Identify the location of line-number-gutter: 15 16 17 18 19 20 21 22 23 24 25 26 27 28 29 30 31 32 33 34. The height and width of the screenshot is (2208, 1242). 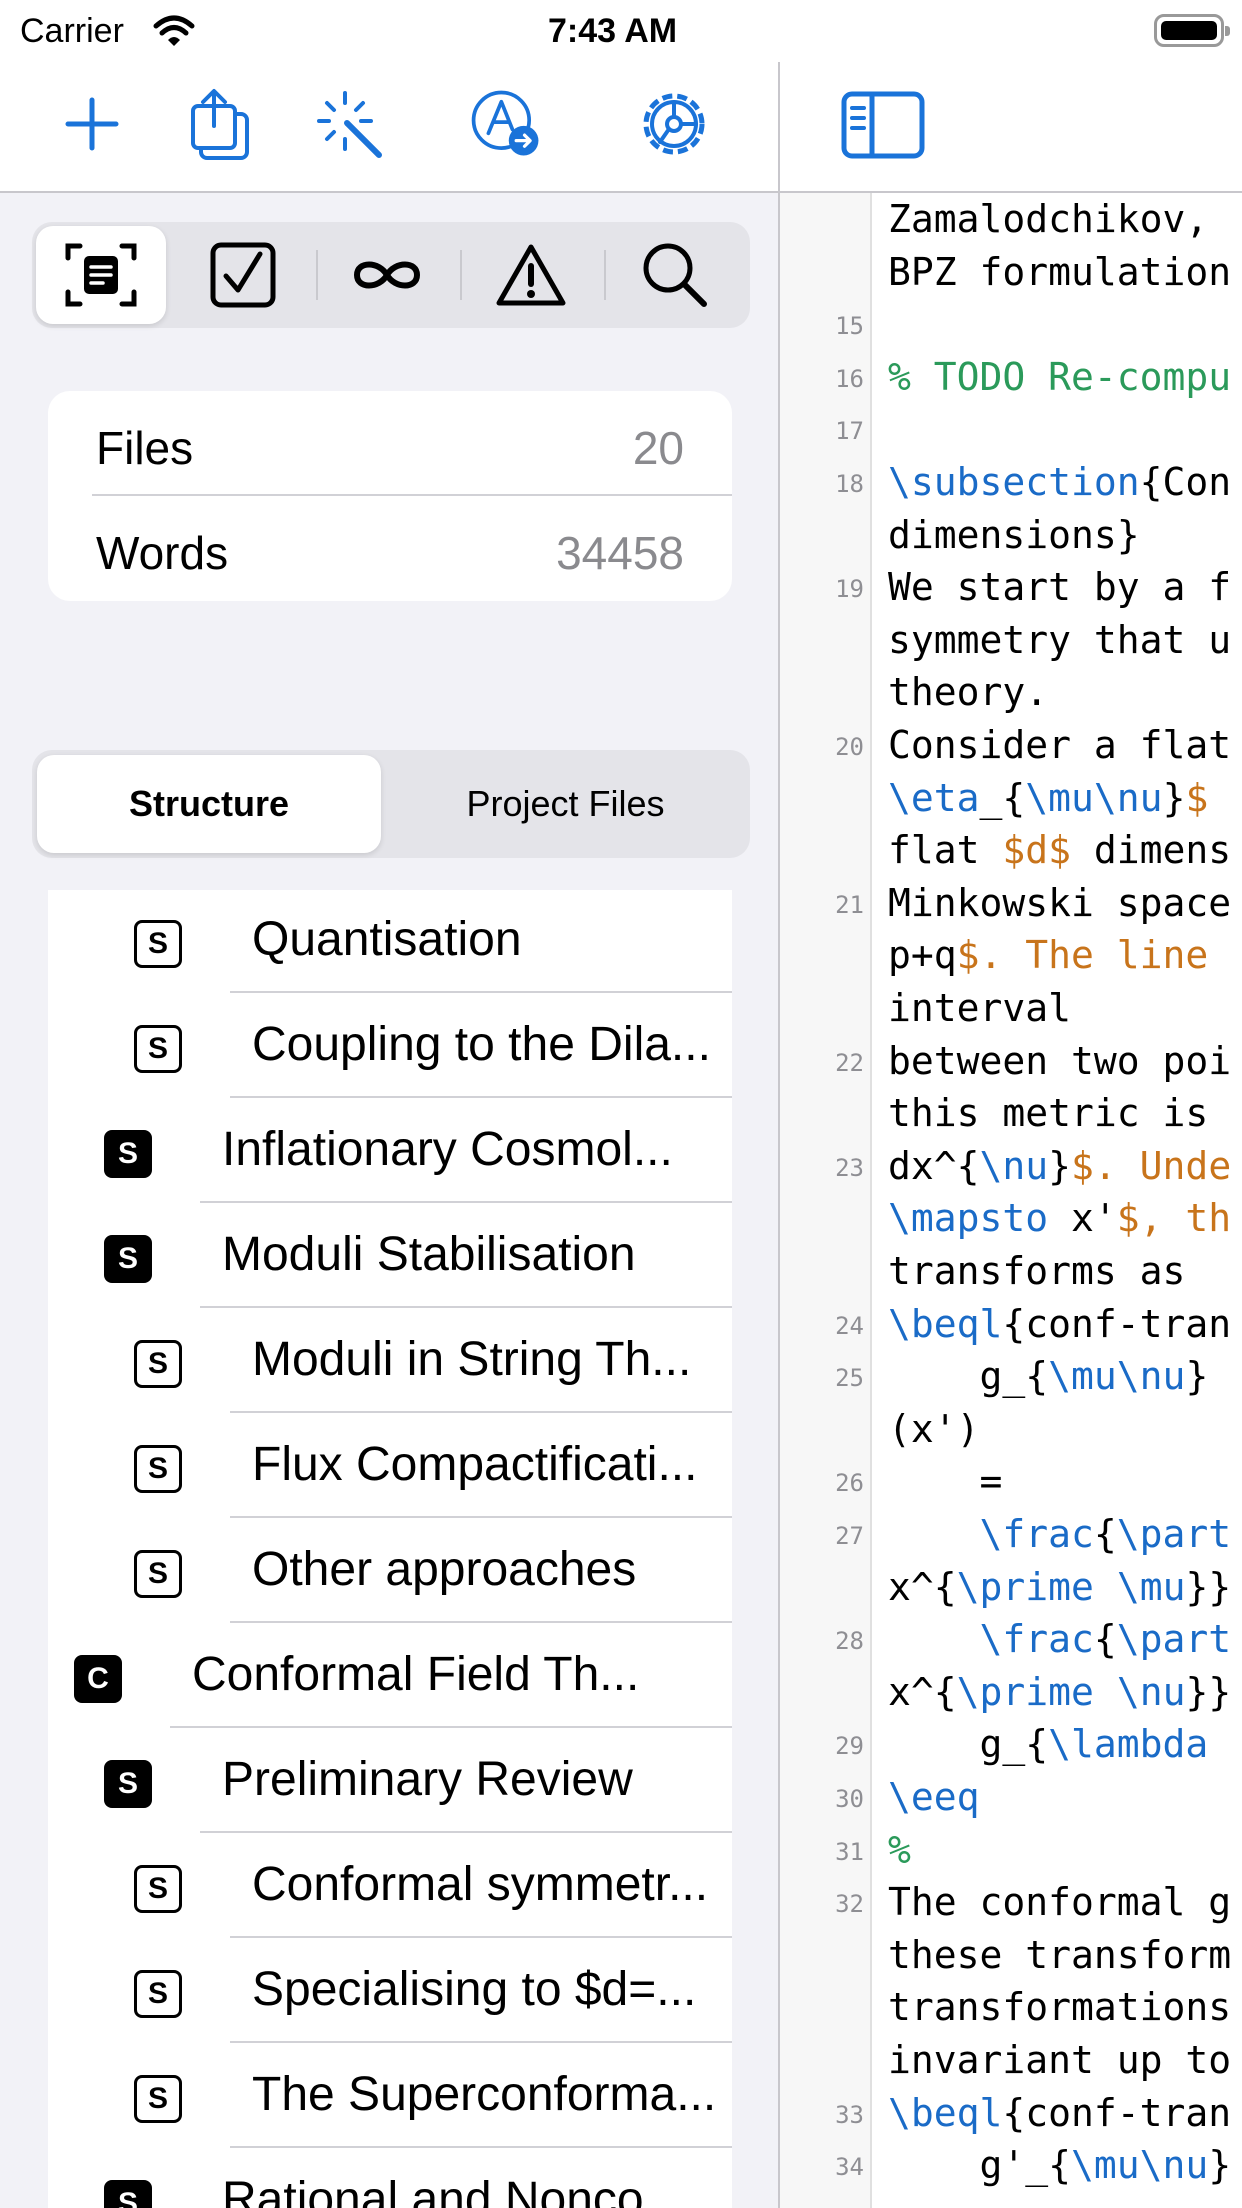
(826, 1200).